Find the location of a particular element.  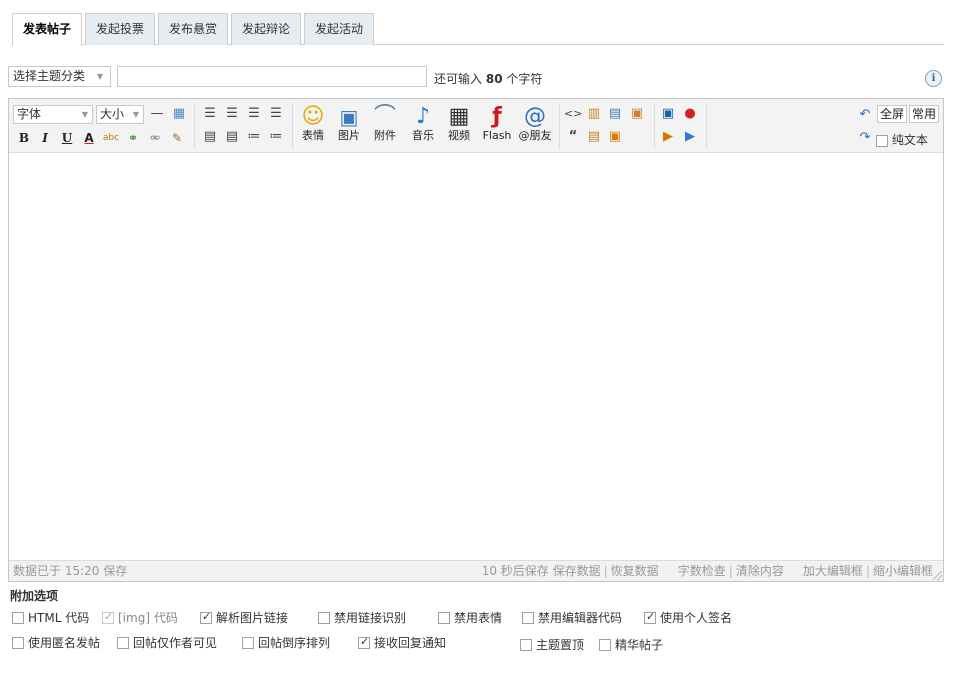

tab-reward: 发布悬赏 is located at coordinates (193, 29).